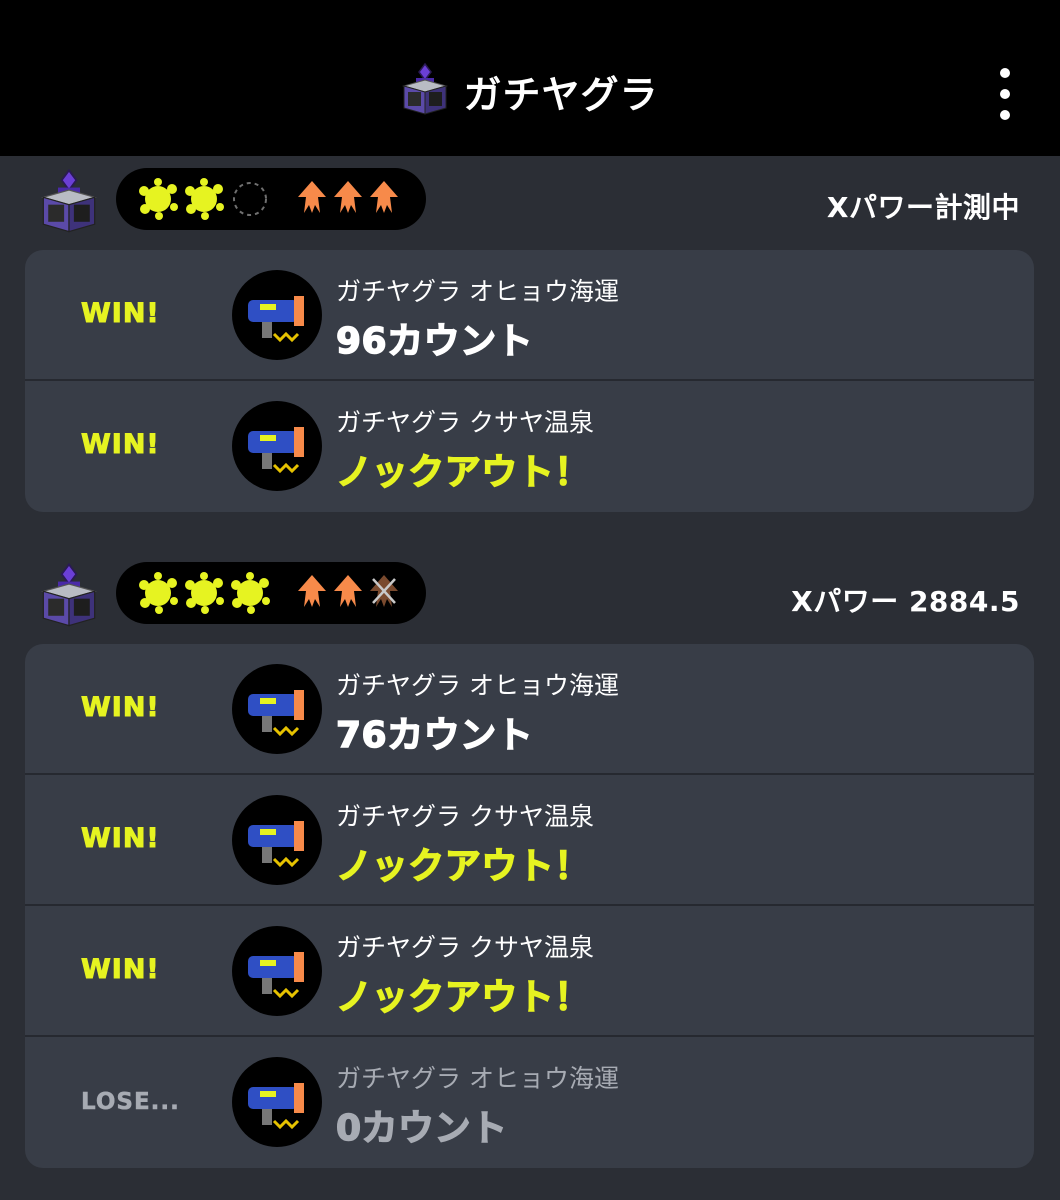 The height and width of the screenshot is (1200, 1060). I want to click on score-label: 0カウント, so click(421, 1128).